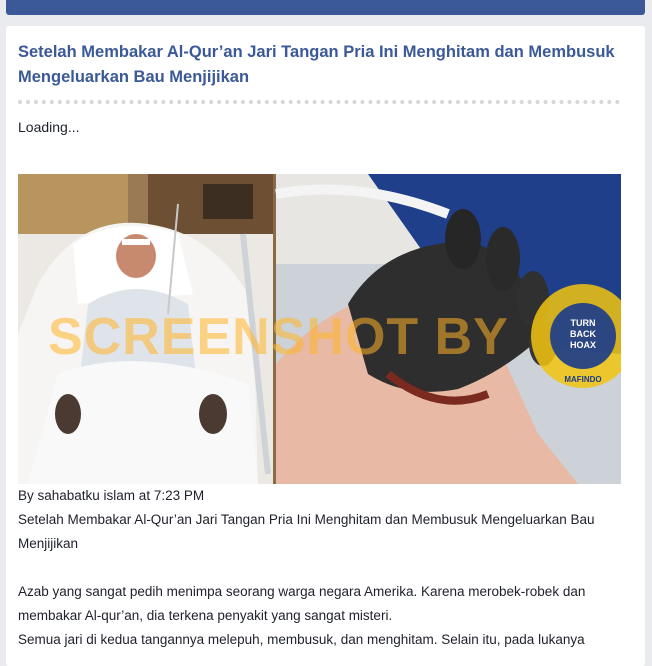 Image resolution: width=652 pixels, height=666 pixels. What do you see at coordinates (582, 379) in the screenshot?
I see `svg-text: MAFINDO` at bounding box center [582, 379].